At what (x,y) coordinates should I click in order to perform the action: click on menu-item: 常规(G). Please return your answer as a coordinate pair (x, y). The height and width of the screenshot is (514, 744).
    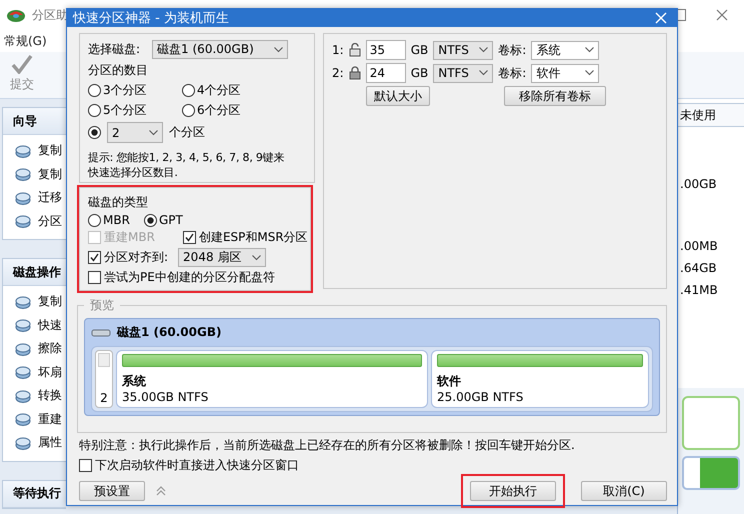
    Looking at the image, I should click on (25, 41).